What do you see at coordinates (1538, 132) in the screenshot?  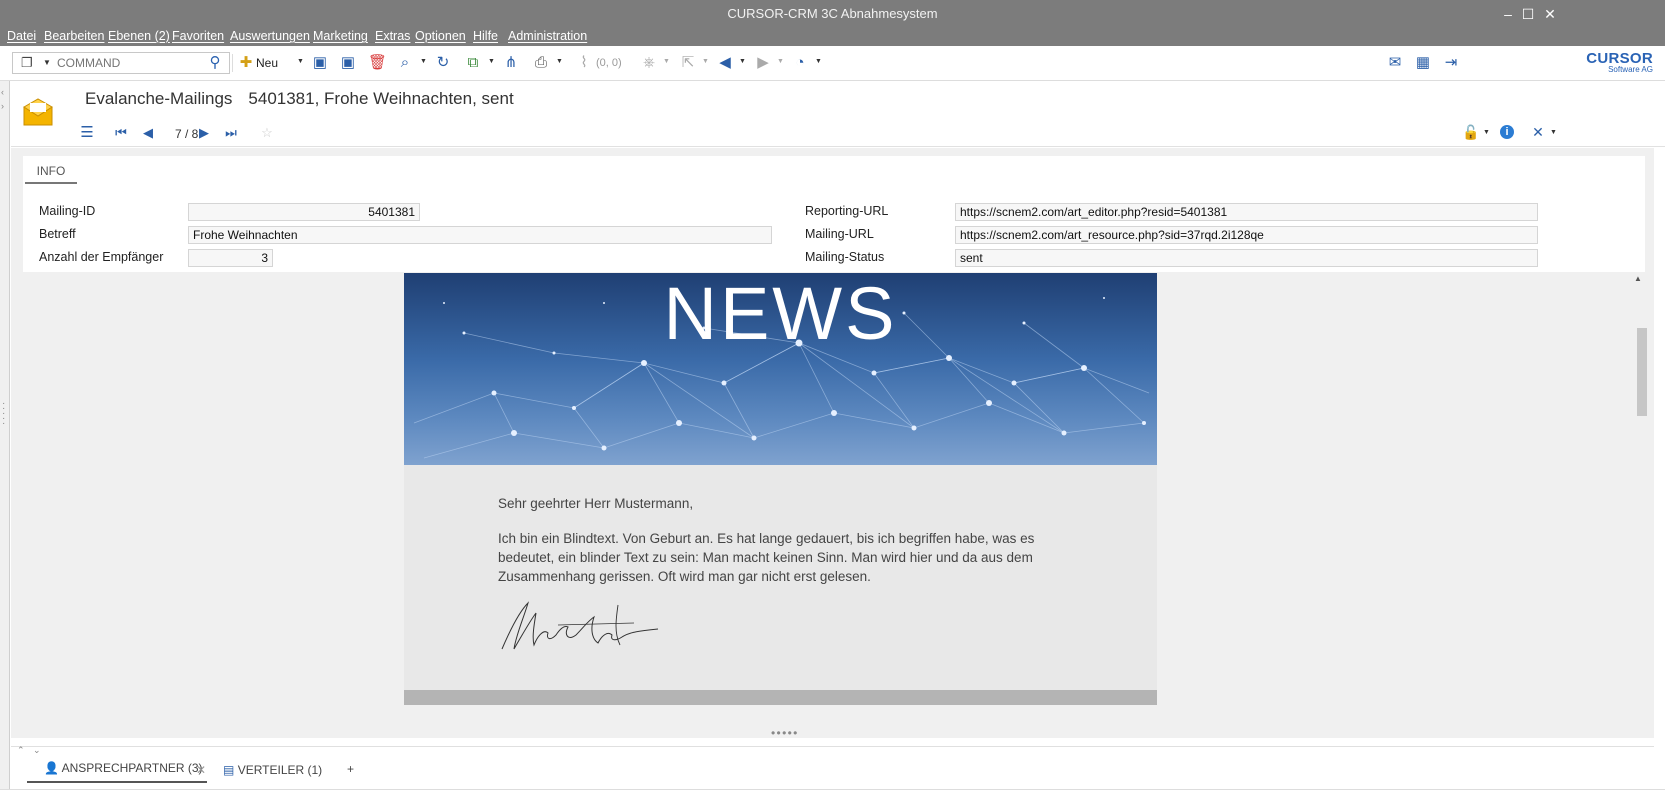 I see `close-record-icon: ✕` at bounding box center [1538, 132].